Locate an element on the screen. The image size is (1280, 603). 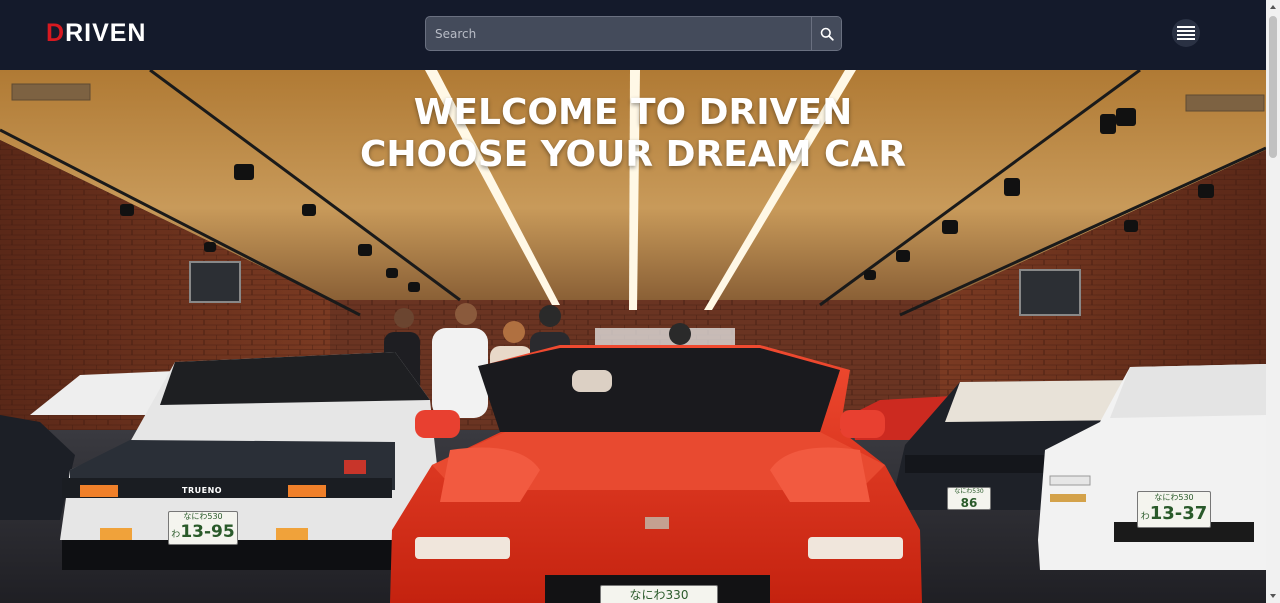
menu-button is located at coordinates (1186, 33).